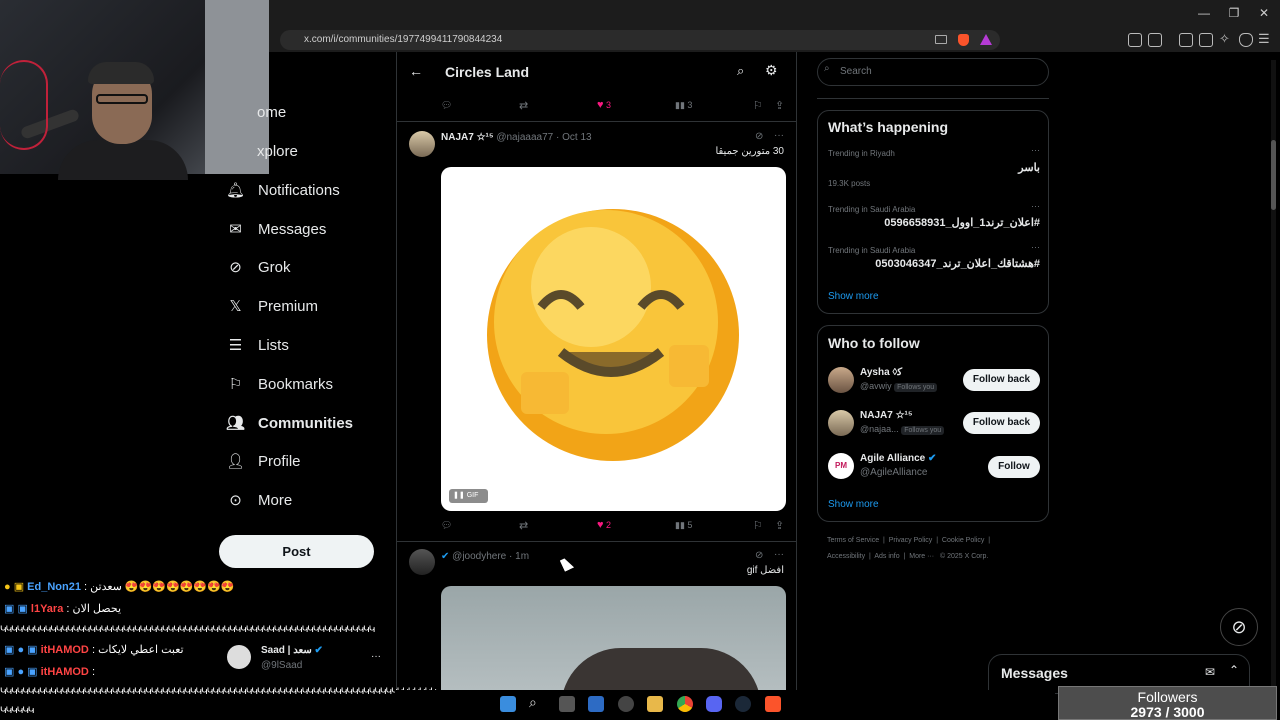 The image size is (1280, 720). Describe the element at coordinates (1264, 39) in the screenshot. I see `menu-icon: ☰` at that location.